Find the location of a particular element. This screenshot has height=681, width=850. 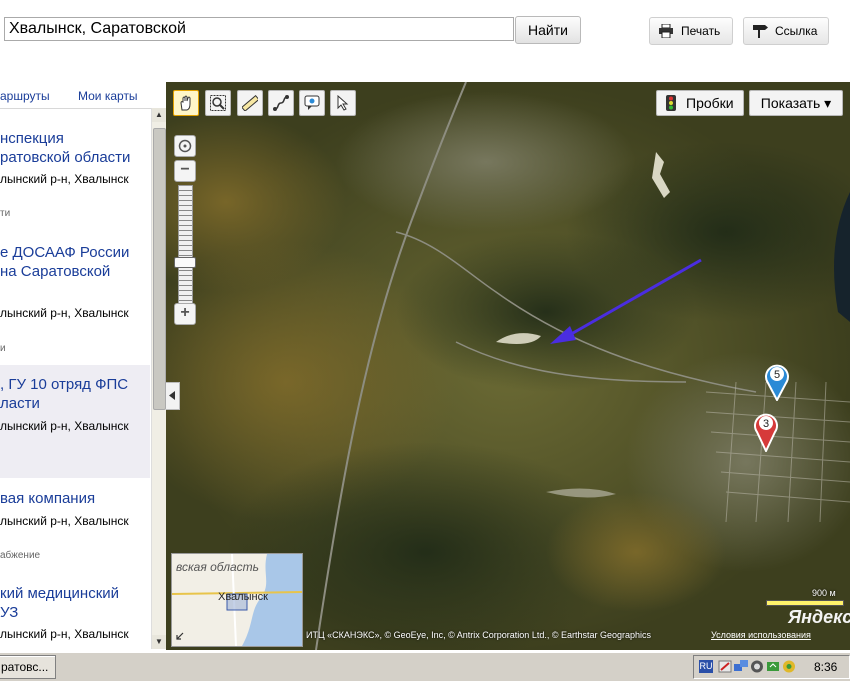

zoom-slider-thumb is located at coordinates (185, 262).